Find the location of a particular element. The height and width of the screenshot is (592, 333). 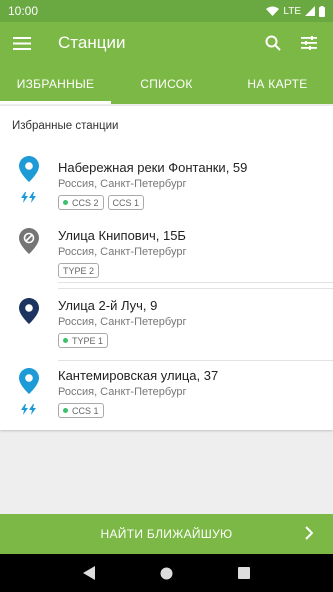

tab-favorites-label: ИЗБРАННЫЕ is located at coordinates (55, 84).